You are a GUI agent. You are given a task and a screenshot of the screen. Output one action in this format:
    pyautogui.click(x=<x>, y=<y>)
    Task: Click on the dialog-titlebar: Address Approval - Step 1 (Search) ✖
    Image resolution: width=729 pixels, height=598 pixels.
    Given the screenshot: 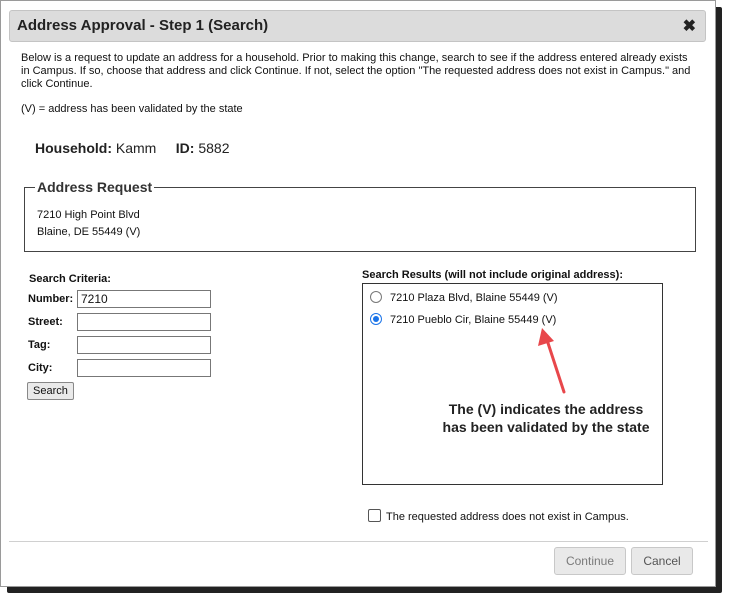 What is the action you would take?
    pyautogui.click(x=357, y=26)
    